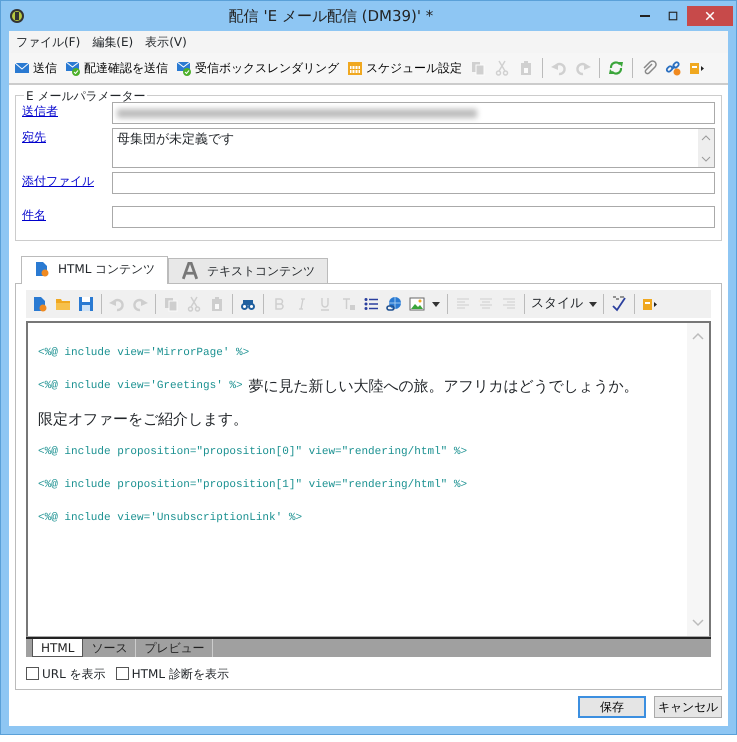 This screenshot has width=737, height=742. What do you see at coordinates (175, 648) in the screenshot?
I see `tab: プレビュー` at bounding box center [175, 648].